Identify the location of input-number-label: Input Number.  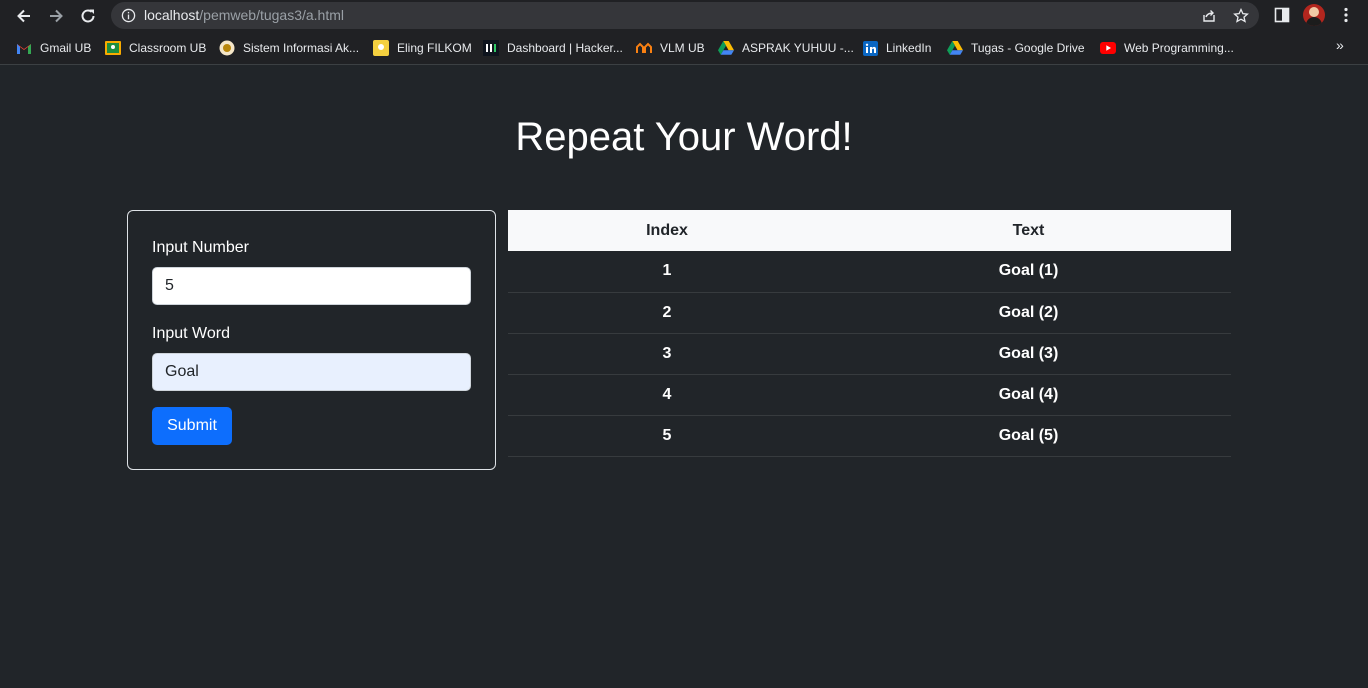
(200, 247).